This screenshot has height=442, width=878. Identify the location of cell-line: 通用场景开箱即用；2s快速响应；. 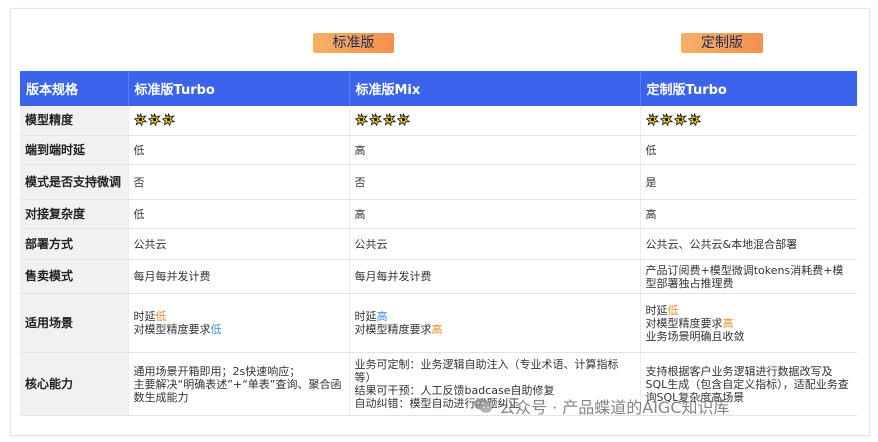
(217, 371).